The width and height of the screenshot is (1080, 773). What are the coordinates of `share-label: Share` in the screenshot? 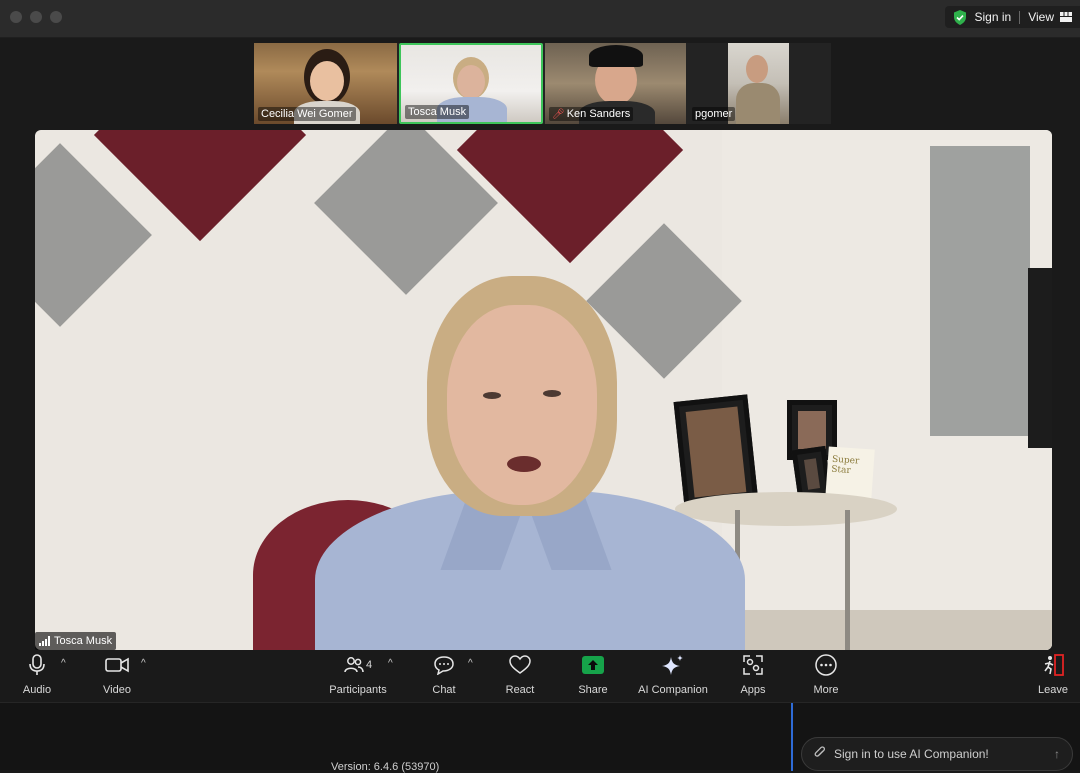 It's located at (592, 690).